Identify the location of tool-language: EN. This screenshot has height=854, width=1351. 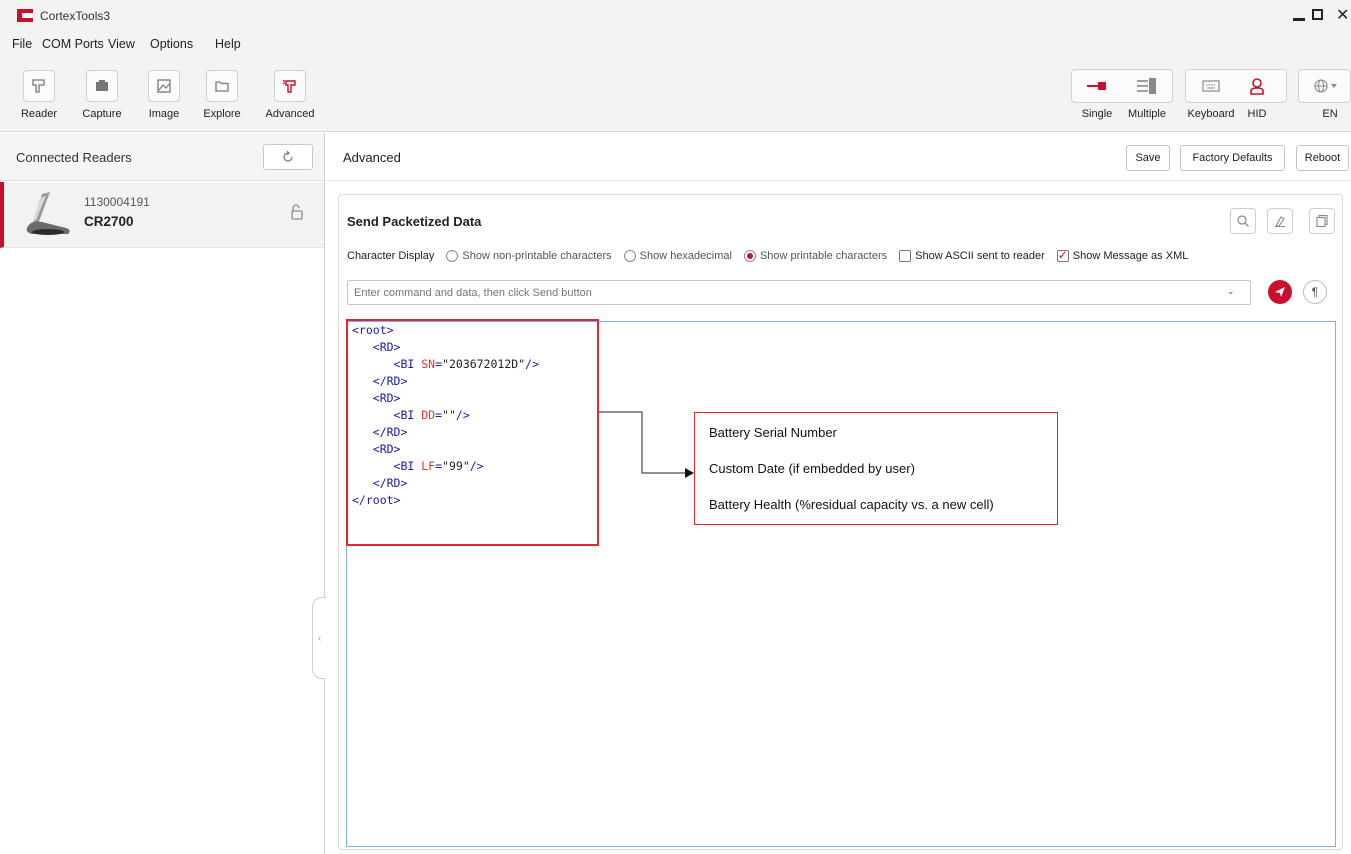
(1326, 95).